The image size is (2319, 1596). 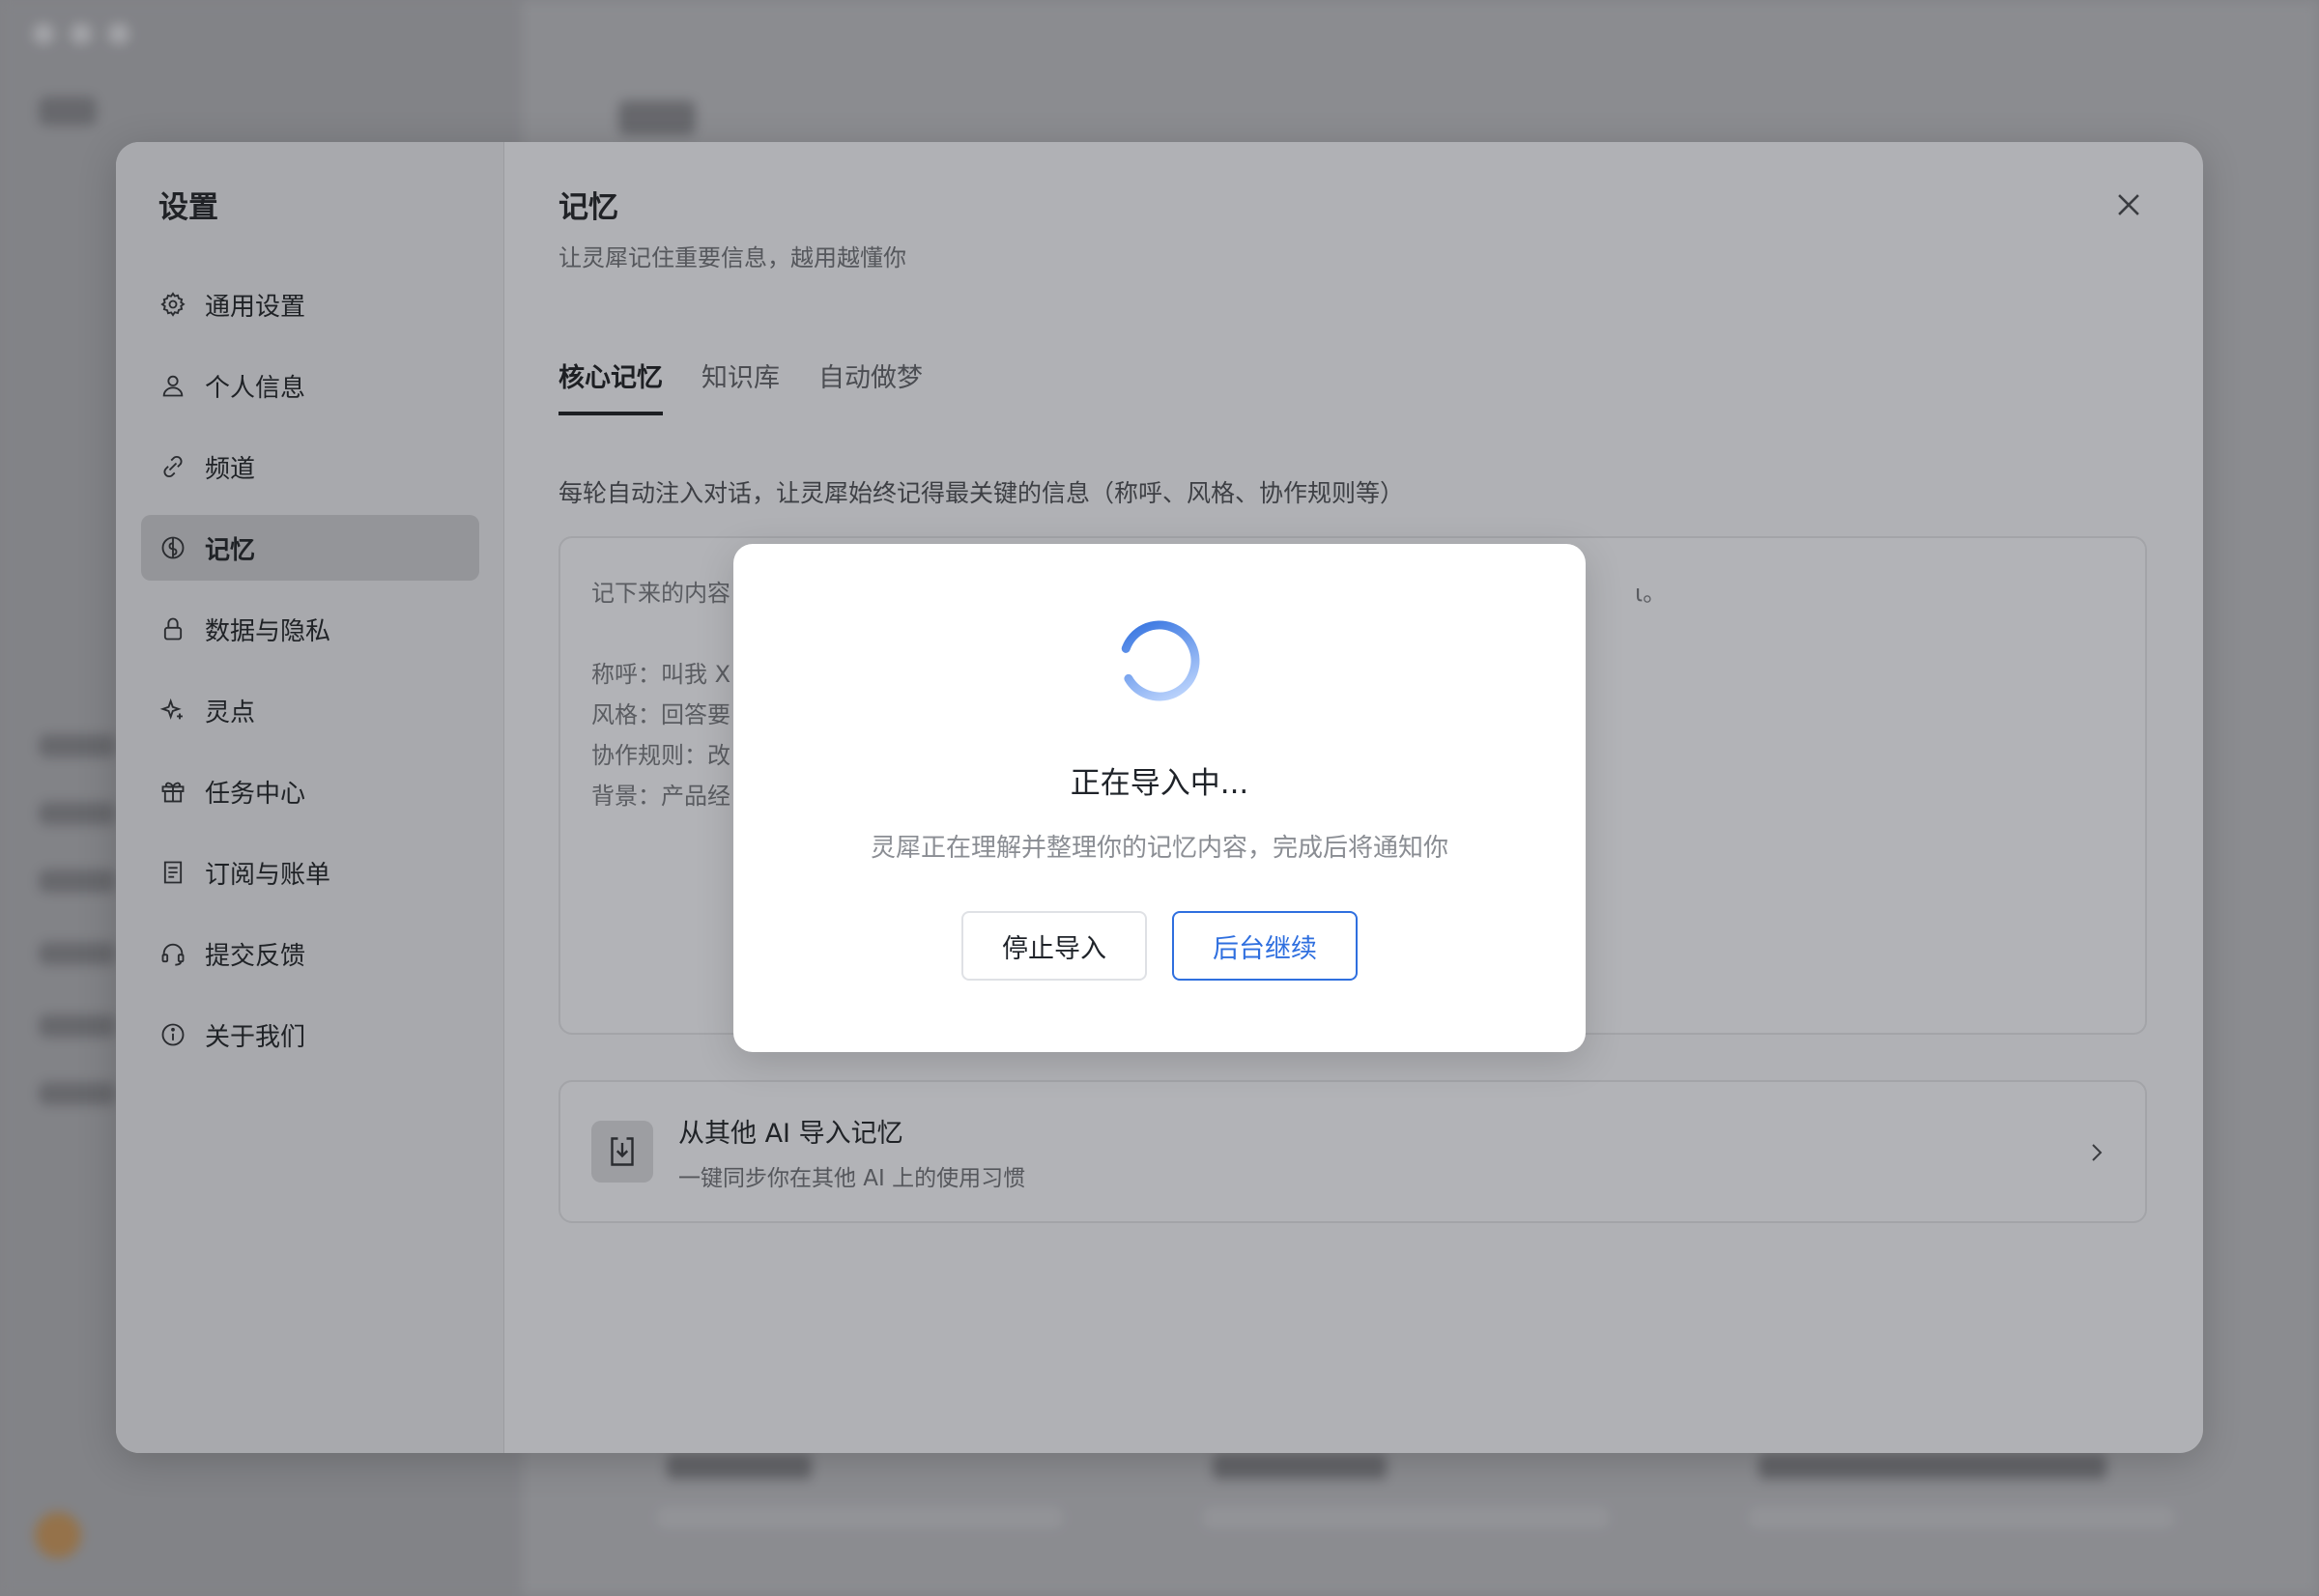 I want to click on receipt-icon, so click(x=173, y=872).